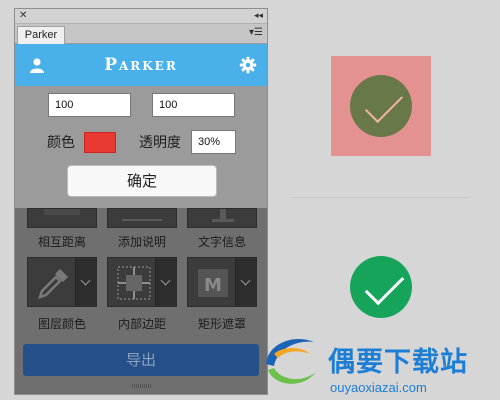  I want to click on export-button: 导出, so click(141, 360).